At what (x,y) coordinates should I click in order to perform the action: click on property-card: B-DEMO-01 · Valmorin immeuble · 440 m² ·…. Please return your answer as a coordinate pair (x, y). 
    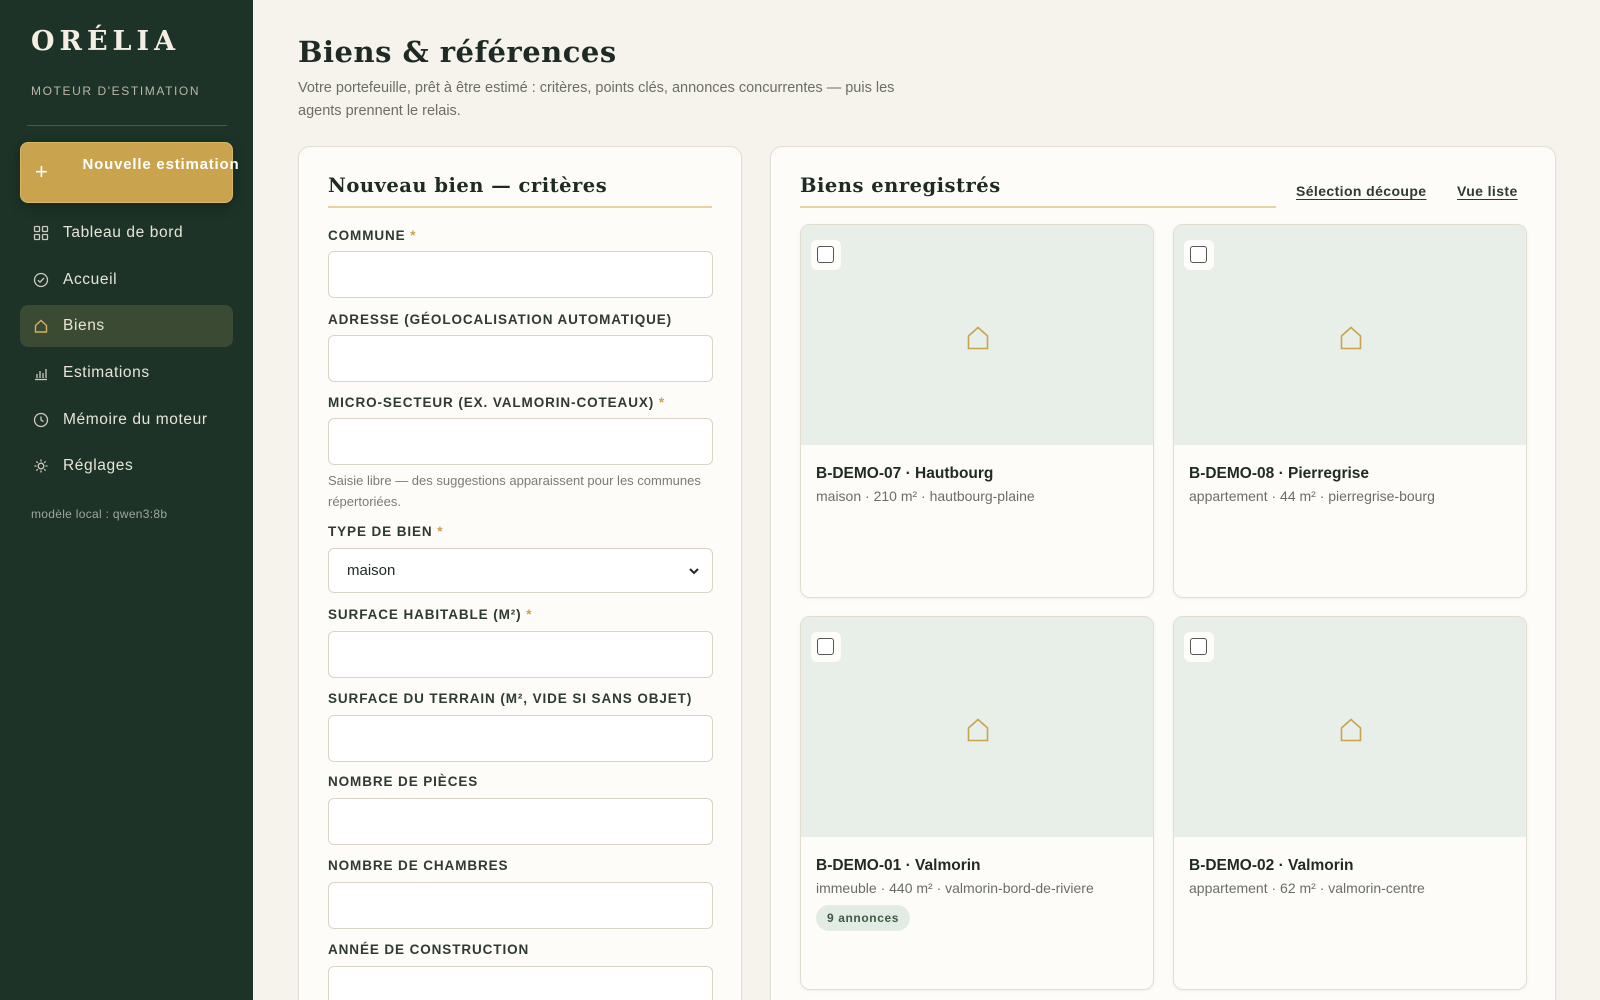
    Looking at the image, I should click on (977, 803).